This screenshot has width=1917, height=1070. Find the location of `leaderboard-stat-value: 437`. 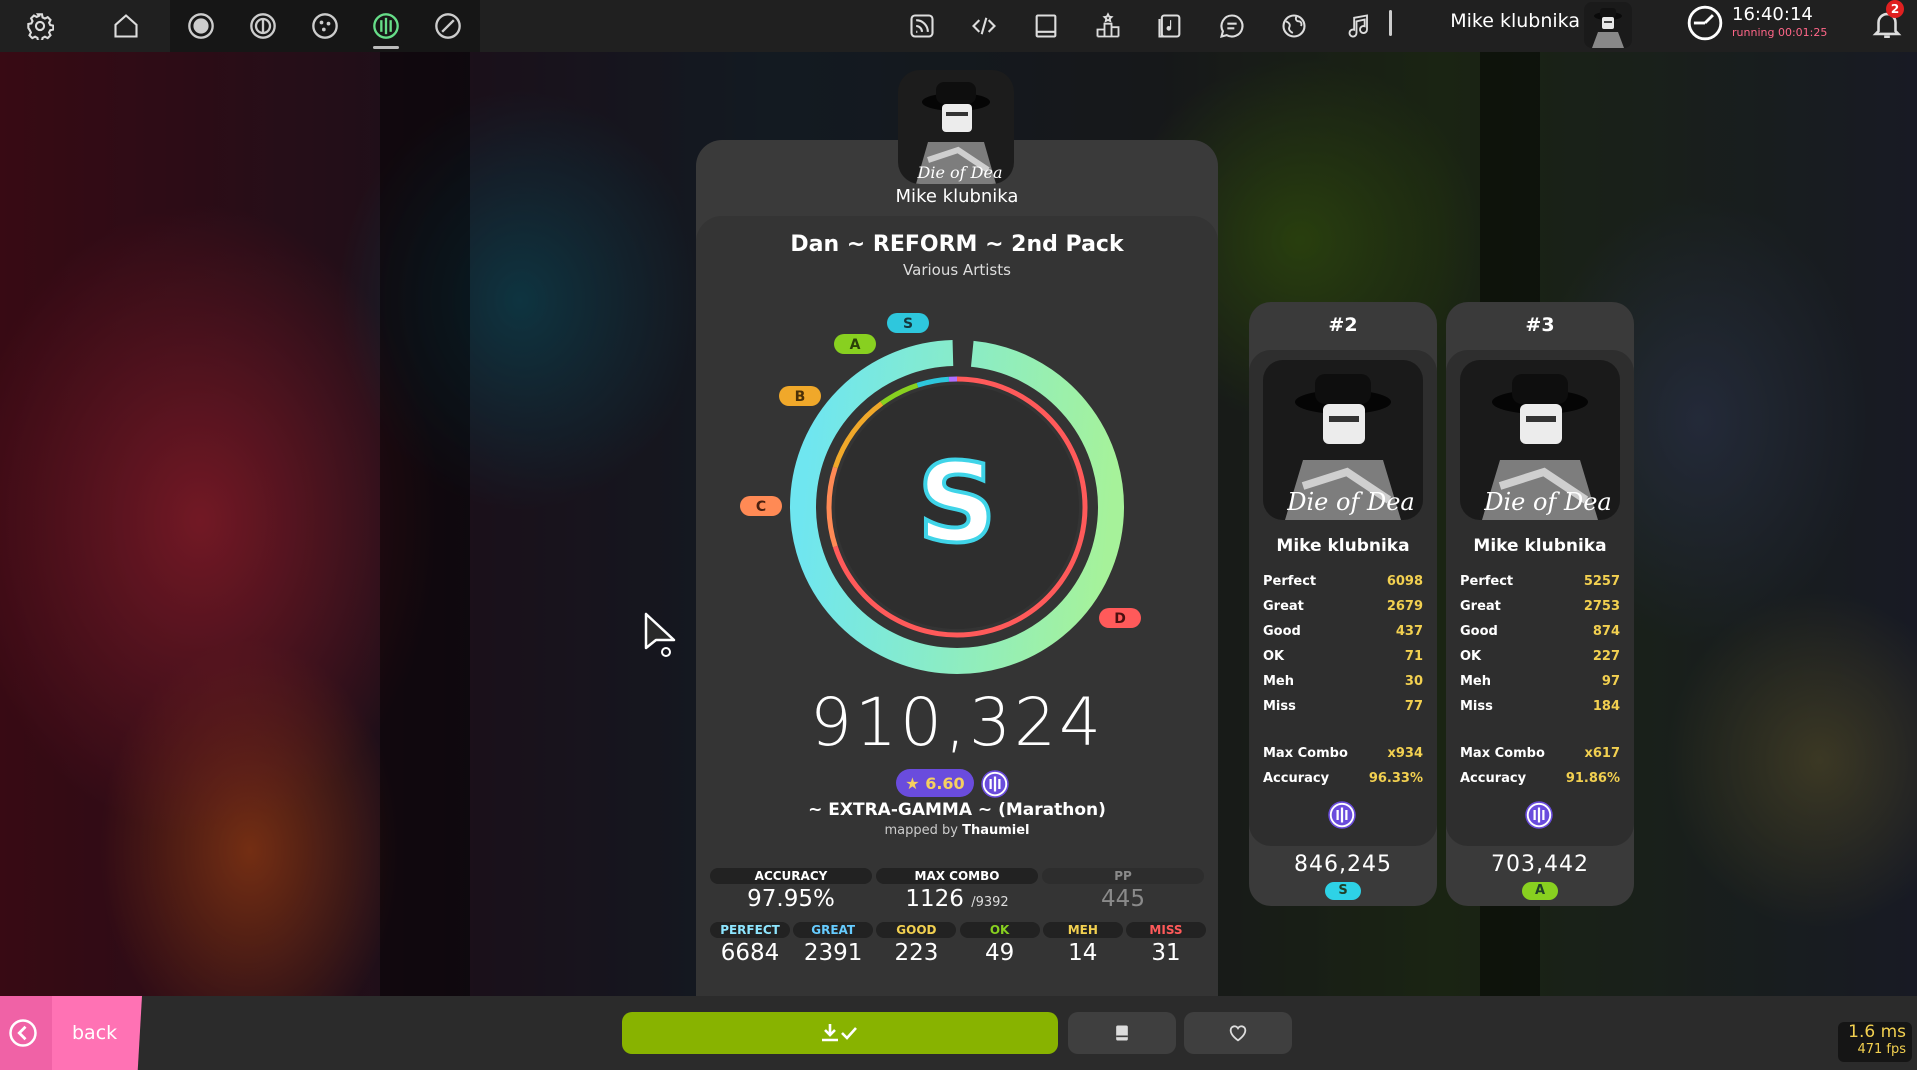

leaderboard-stat-value: 437 is located at coordinates (1409, 631).